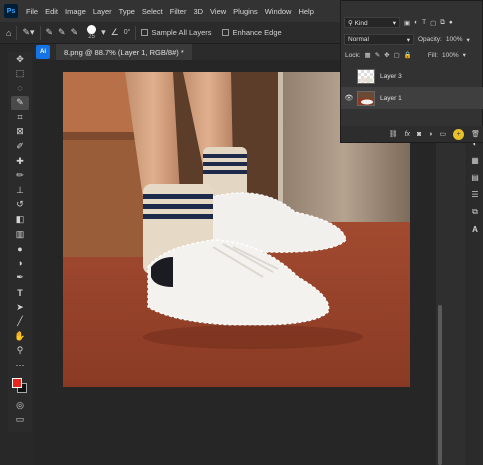  Describe the element at coordinates (475, 229) in the screenshot. I see `character-panel-icon: A` at that location.